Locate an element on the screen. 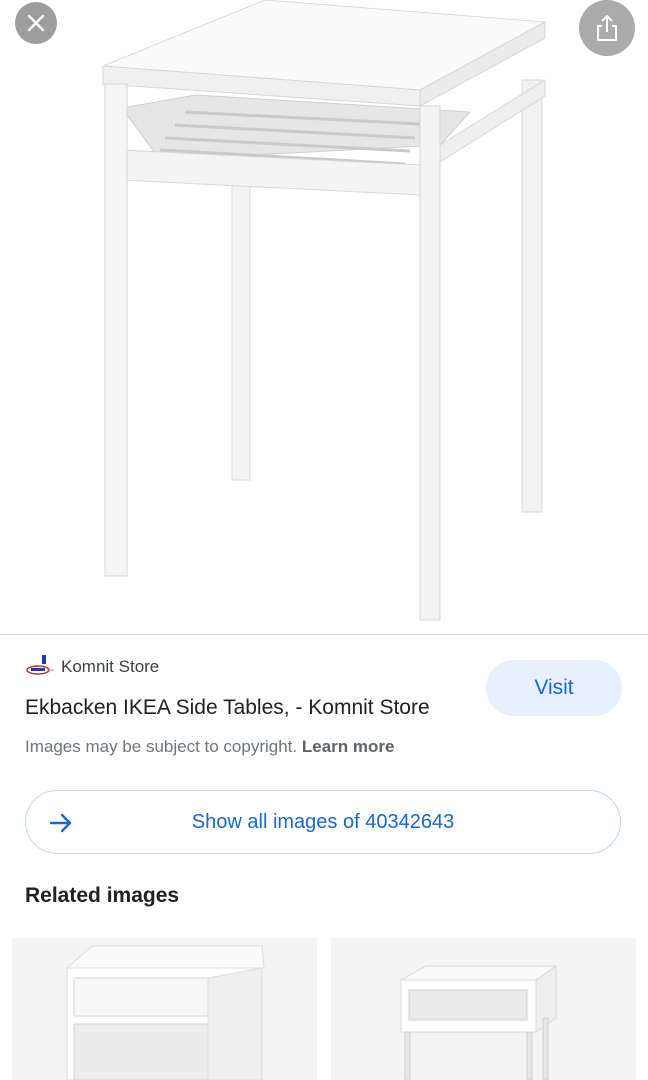 Image resolution: width=648 pixels, height=1080 pixels. show-all-images-button: Show all images of 40342643 is located at coordinates (323, 822).